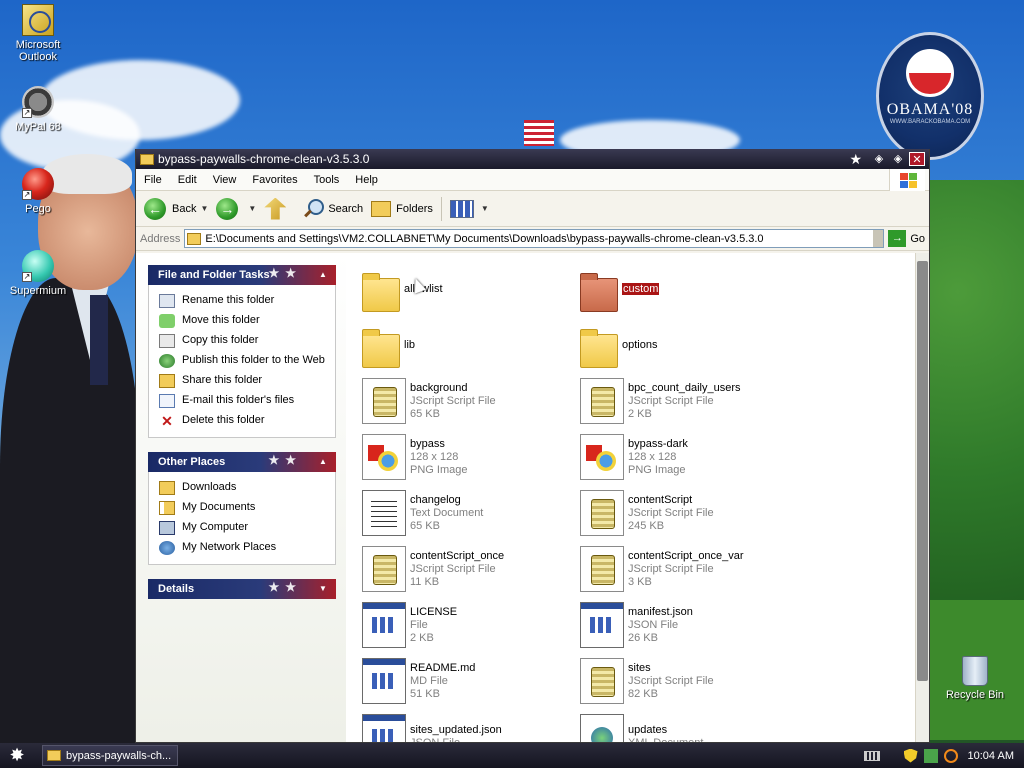 The width and height of the screenshot is (1024, 768). Describe the element at coordinates (917, 159) in the screenshot. I see `close-button: ✕` at that location.